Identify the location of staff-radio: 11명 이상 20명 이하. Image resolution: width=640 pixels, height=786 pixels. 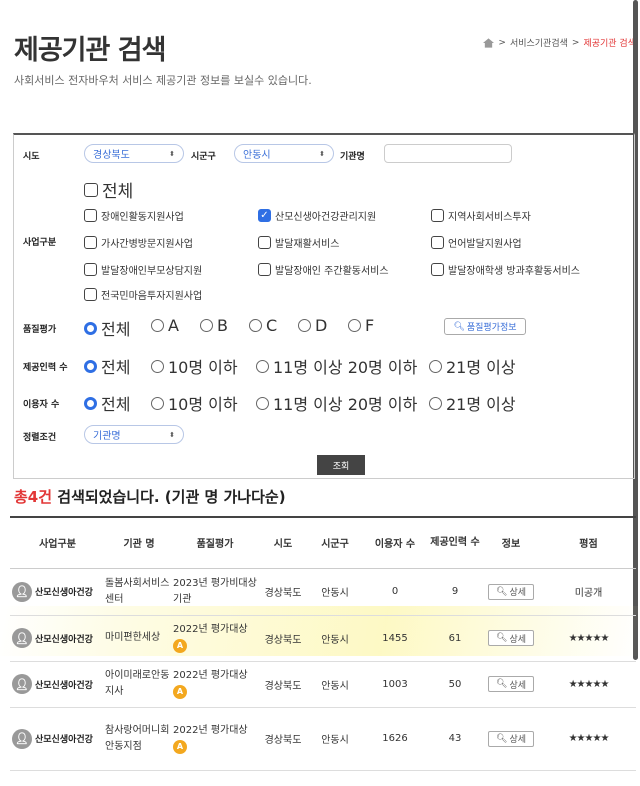
(336, 366).